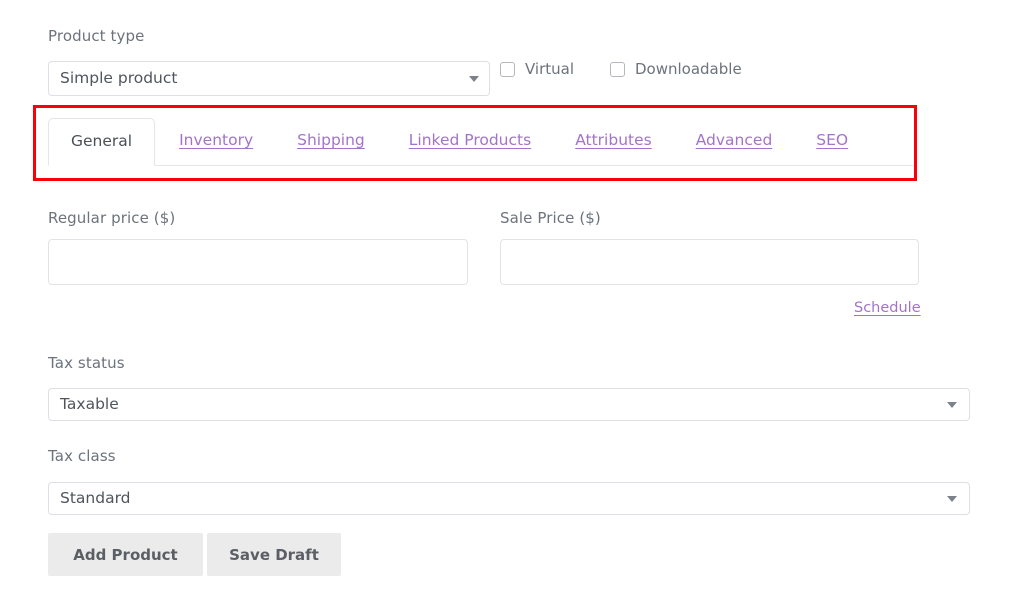 This screenshot has height=615, width=1024. I want to click on product-type-label: Product type, so click(96, 36).